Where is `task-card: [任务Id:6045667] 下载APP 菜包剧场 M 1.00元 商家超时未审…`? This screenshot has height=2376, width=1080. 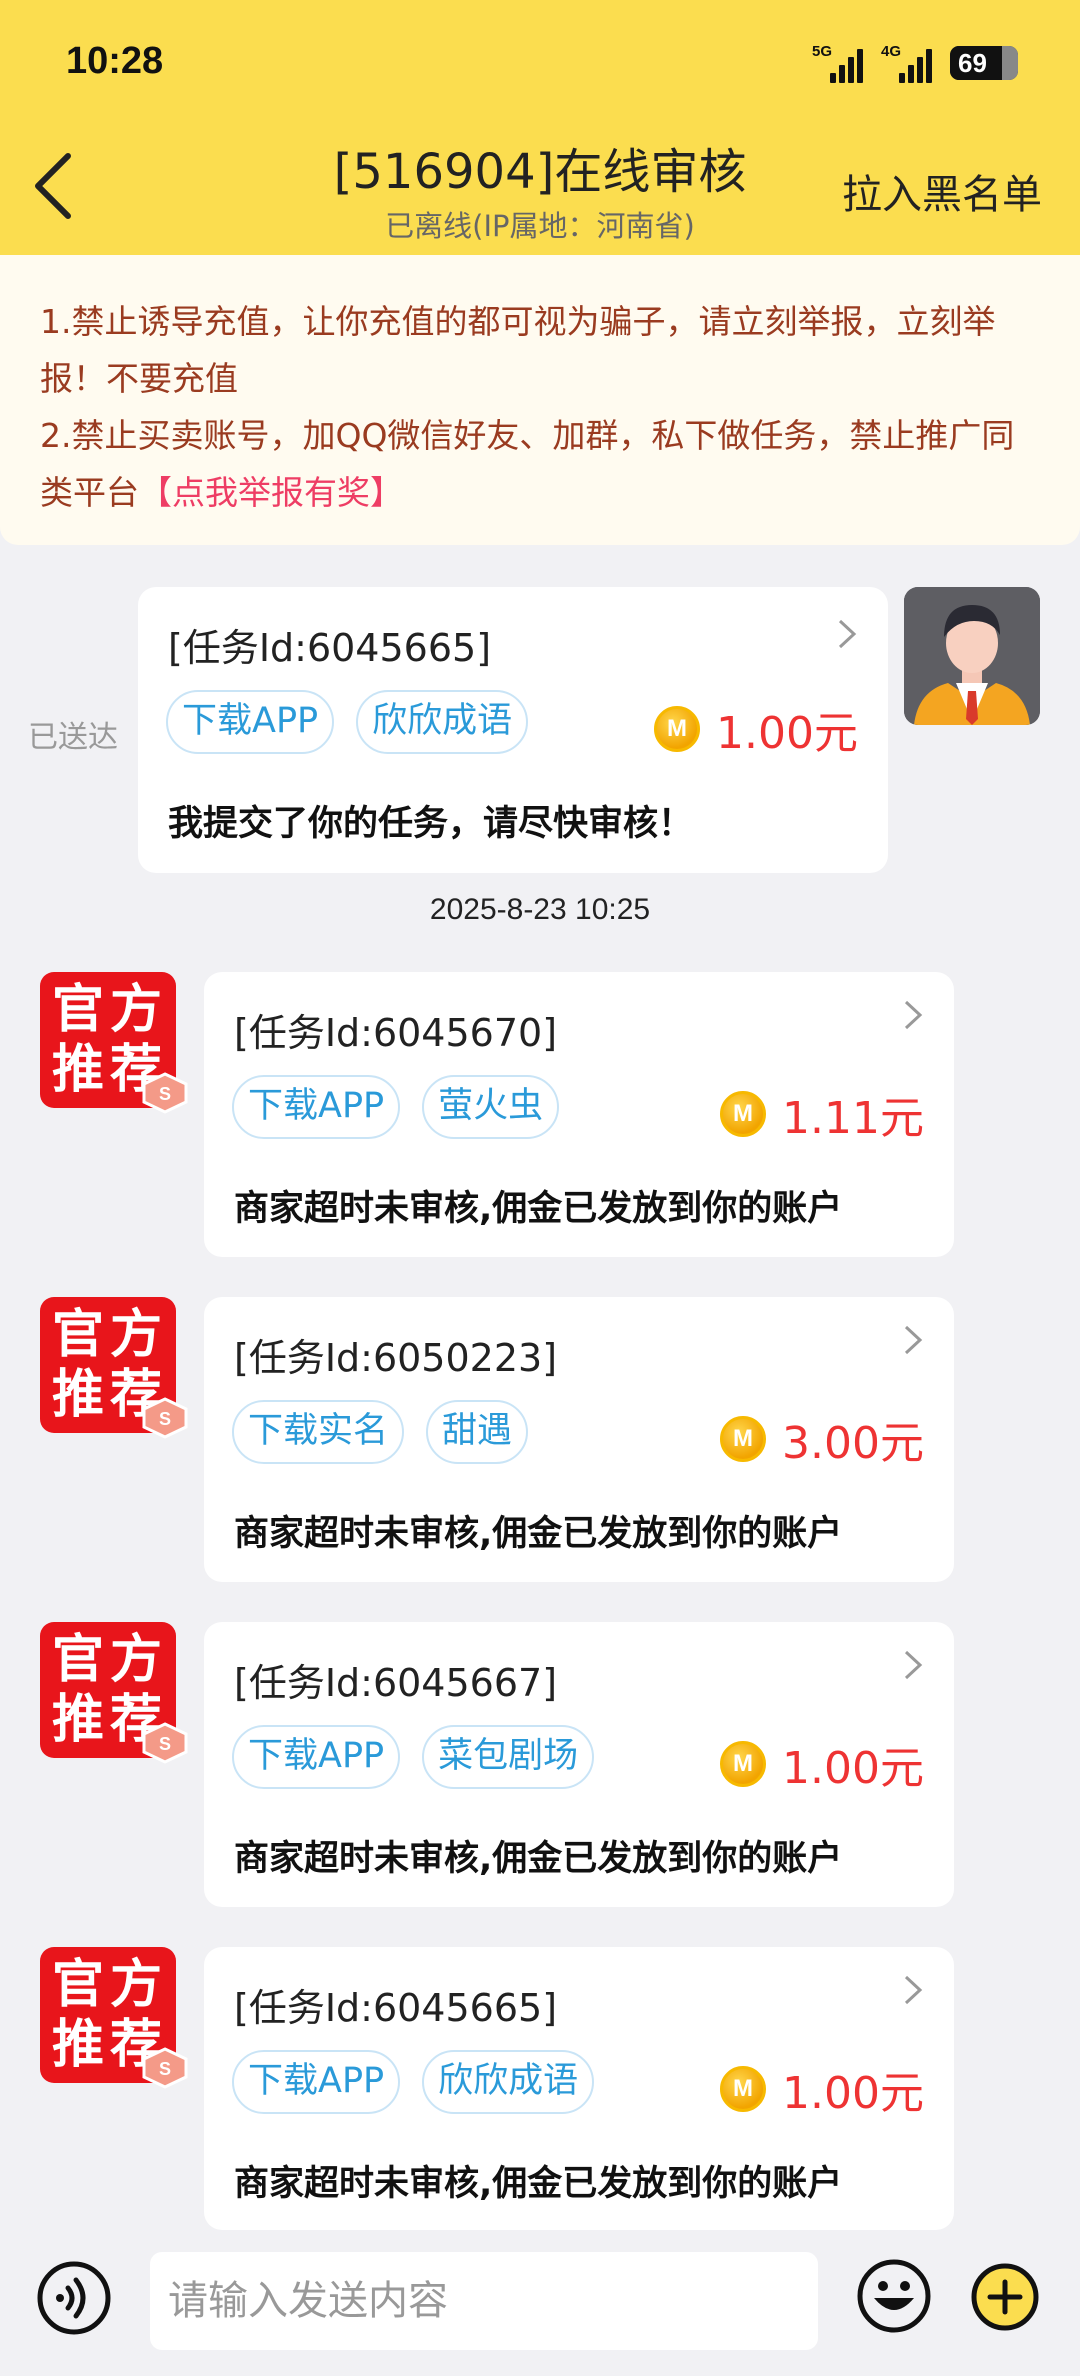 task-card: [任务Id:6045667] 下载APP 菜包剧场 M 1.00元 商家超时未审… is located at coordinates (579, 1764).